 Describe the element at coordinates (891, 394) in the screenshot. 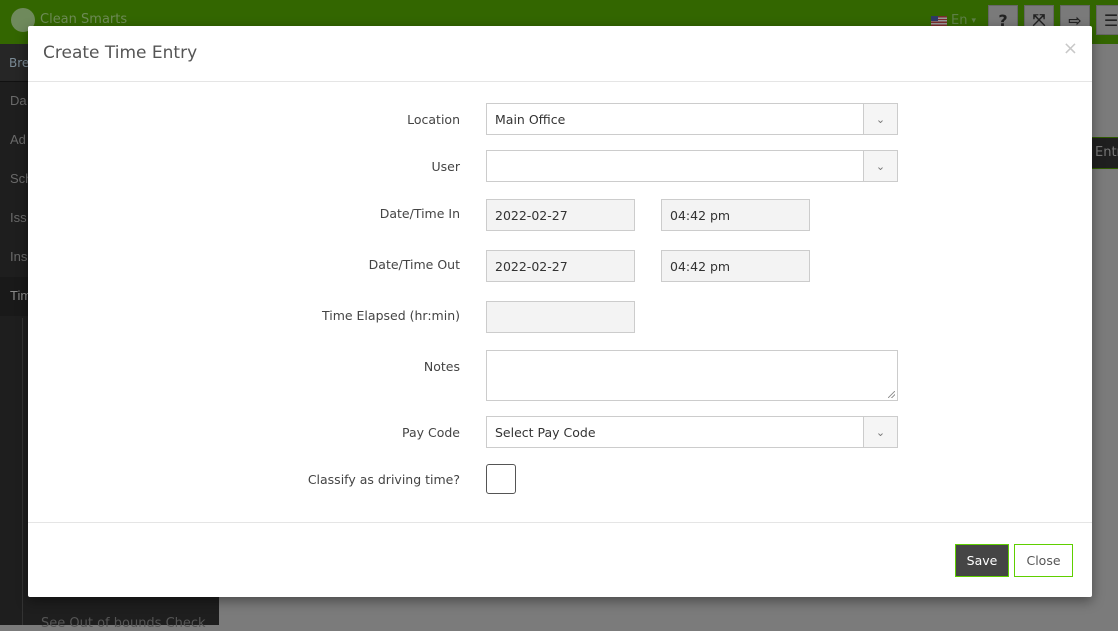

I see `resize-grip-icon` at that location.